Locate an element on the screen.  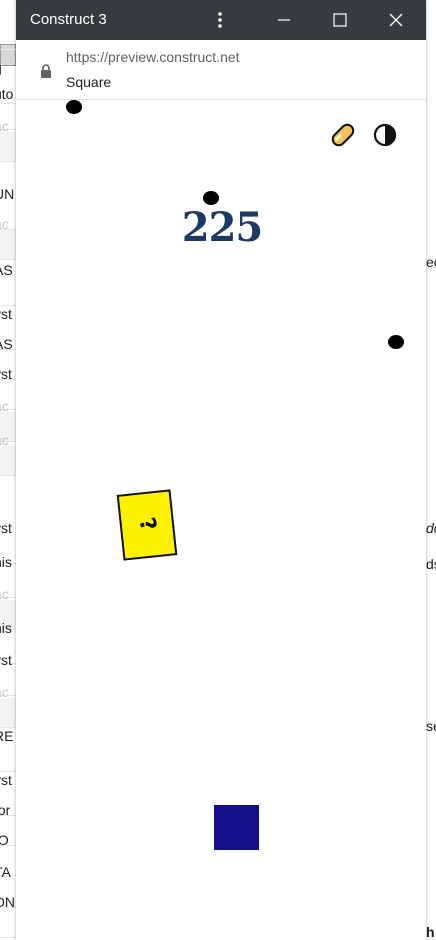
background-text: for is located at coordinates (5, 810).